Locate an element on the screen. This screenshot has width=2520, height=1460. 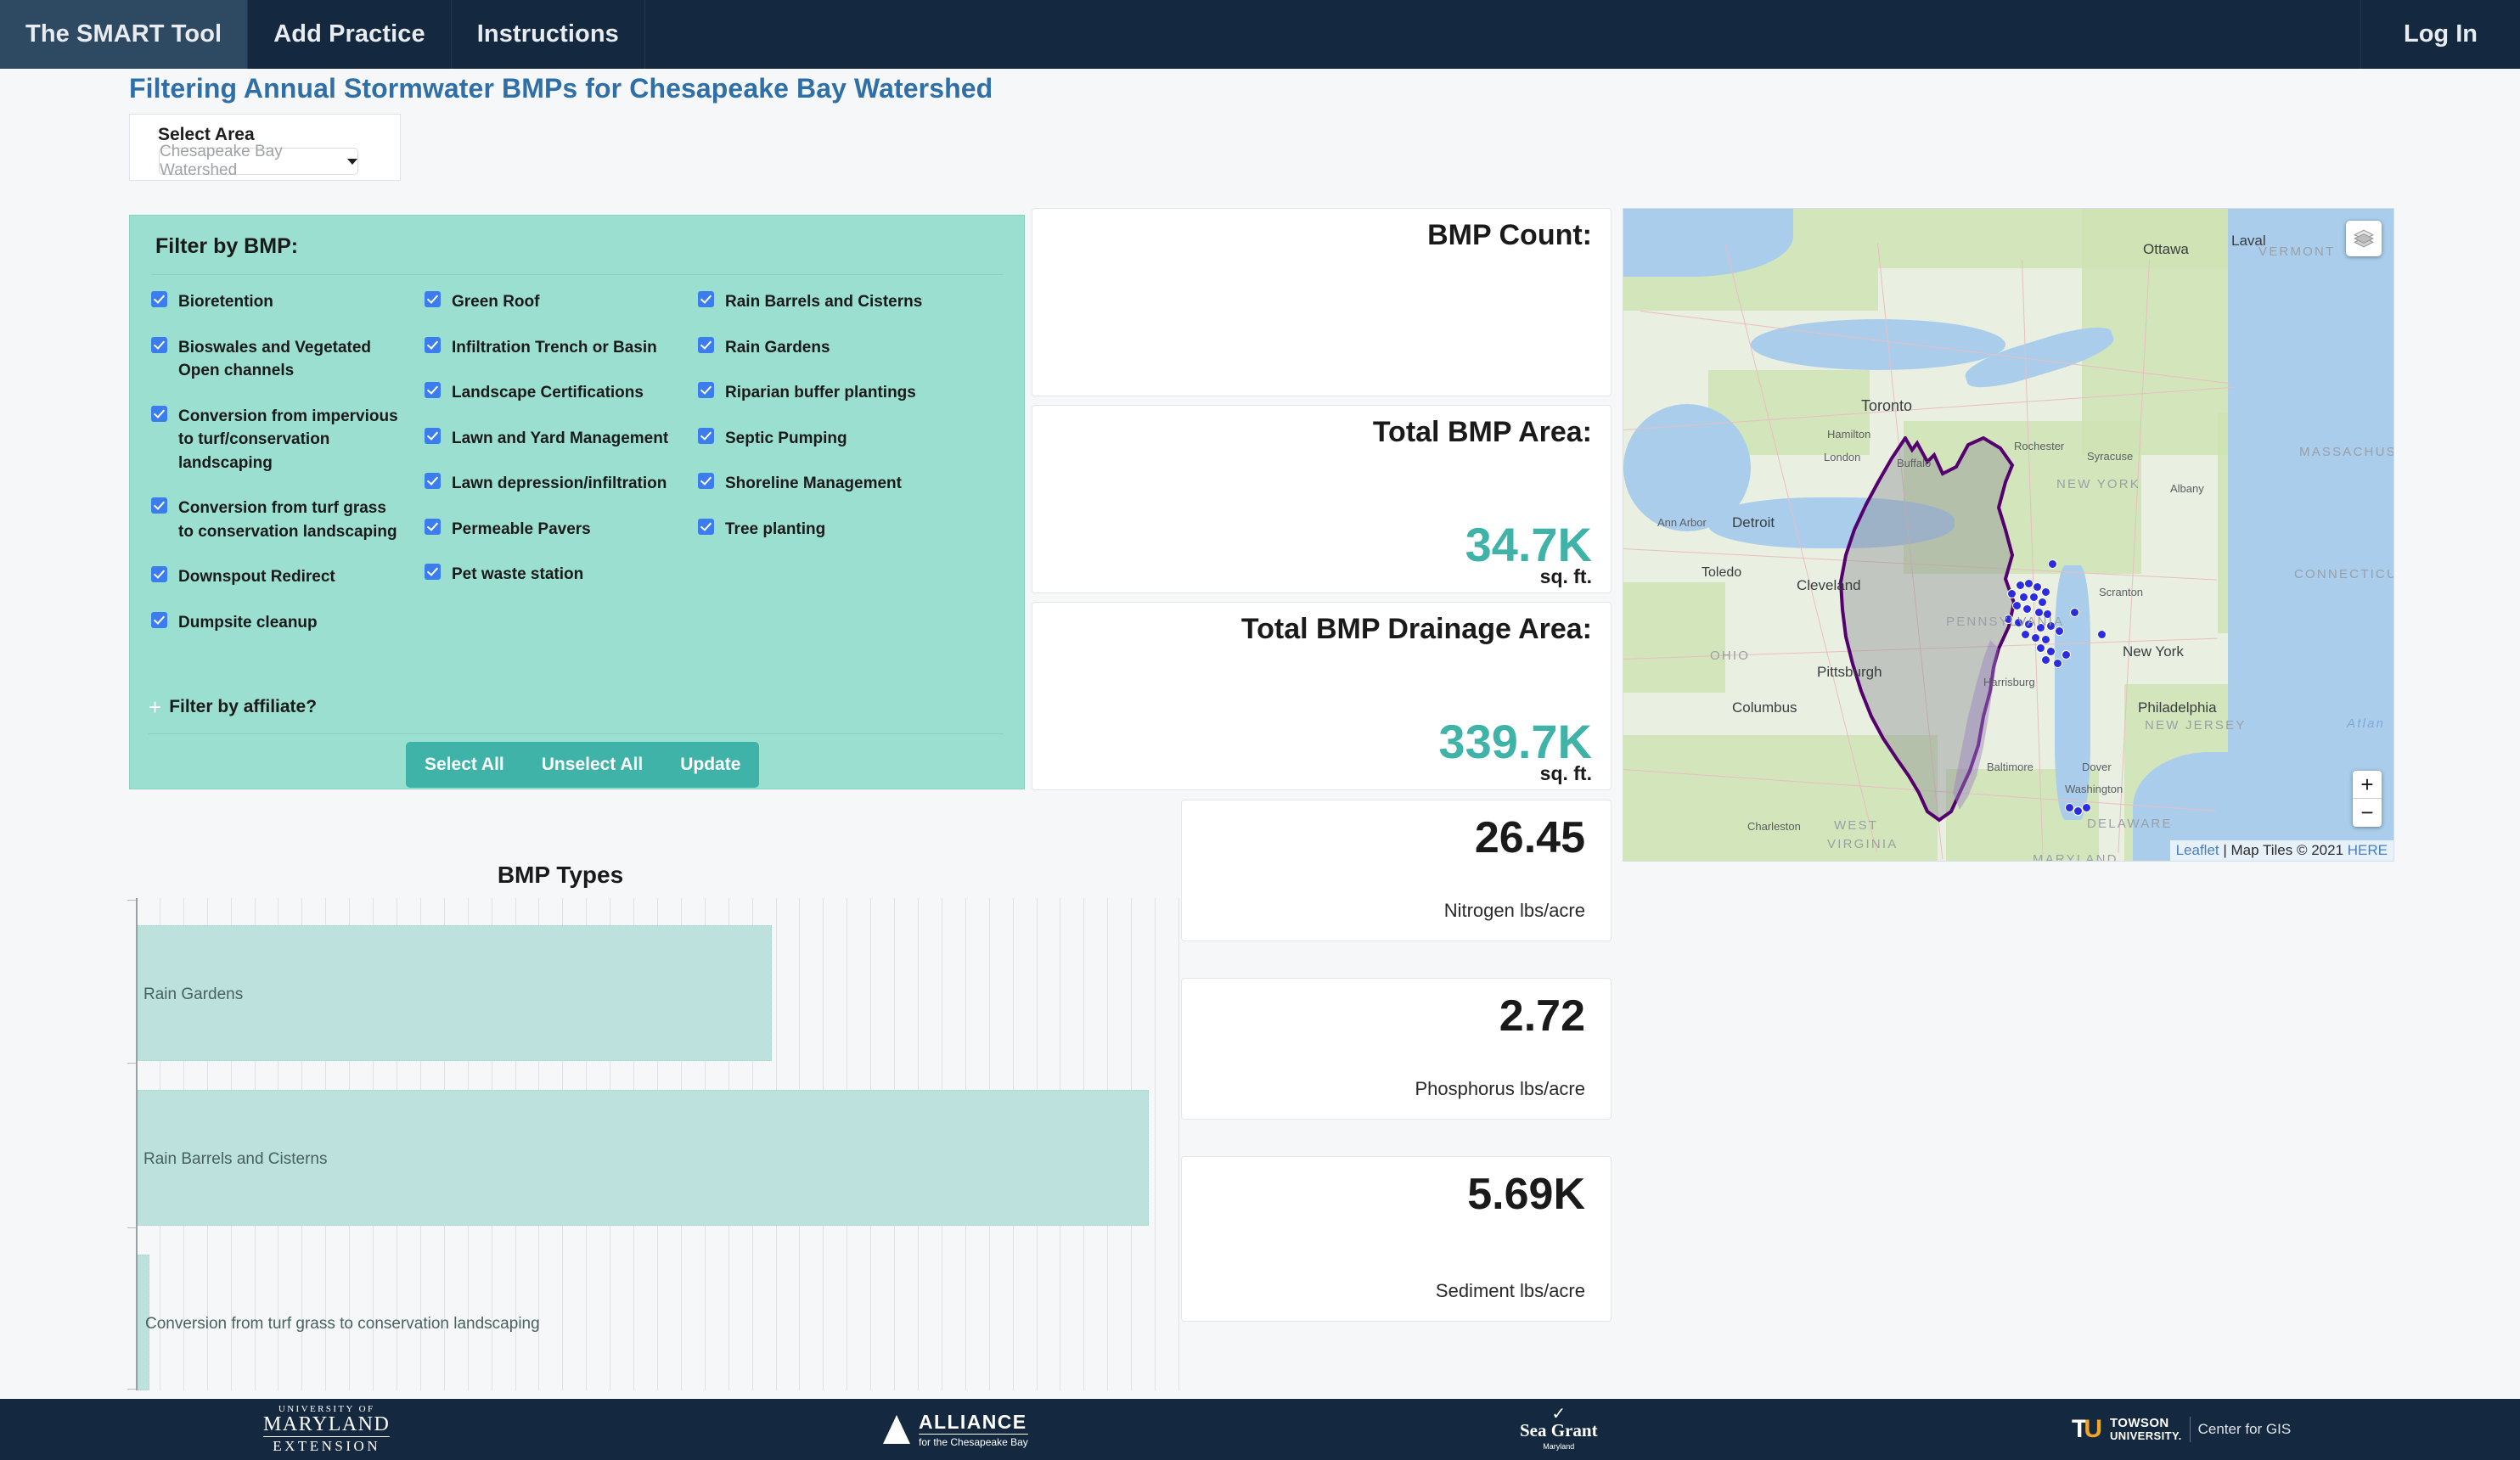
map-state-label: MARYLAND is located at coordinates (2075, 857).